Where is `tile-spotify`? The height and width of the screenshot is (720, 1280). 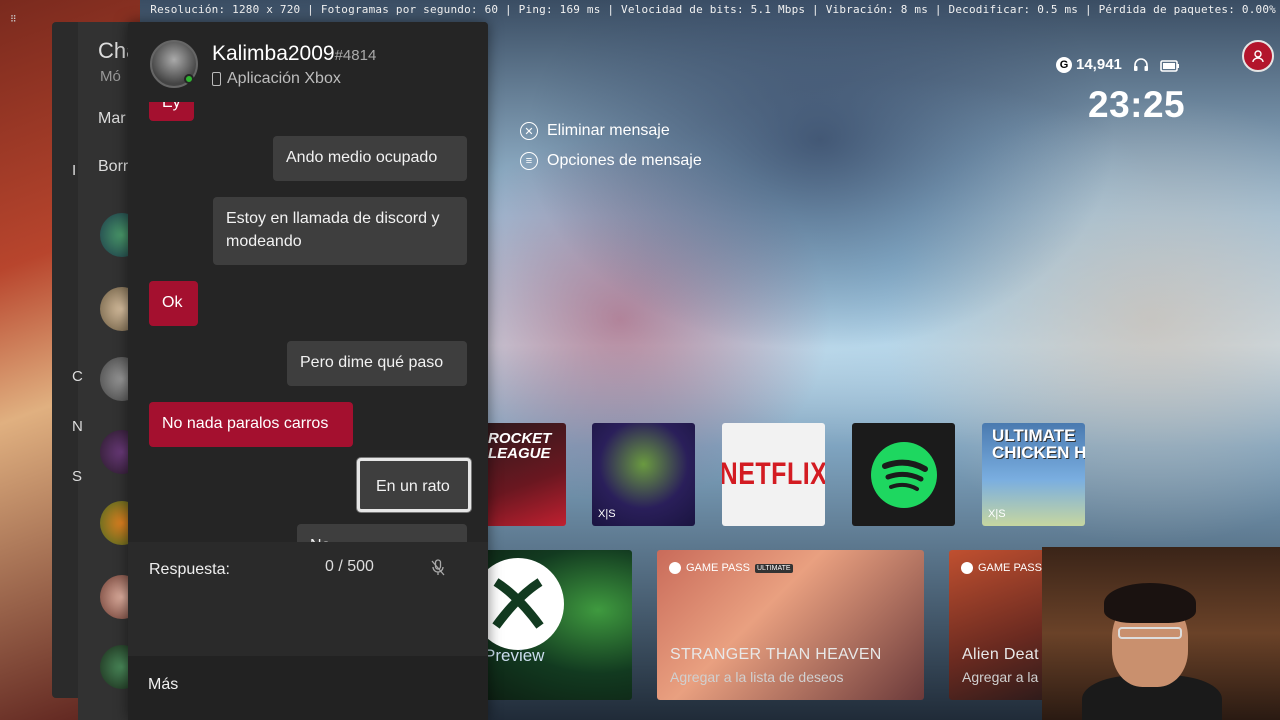
tile-spotify is located at coordinates (903, 474).